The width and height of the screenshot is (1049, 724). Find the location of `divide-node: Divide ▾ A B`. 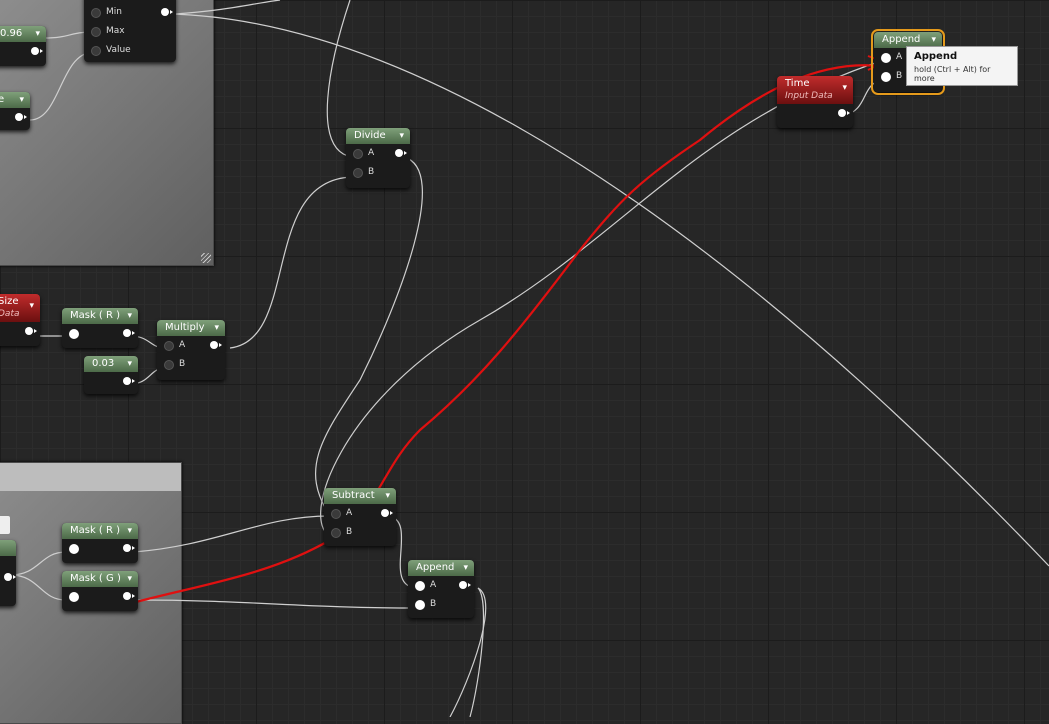

divide-node: Divide ▾ A B is located at coordinates (378, 158).